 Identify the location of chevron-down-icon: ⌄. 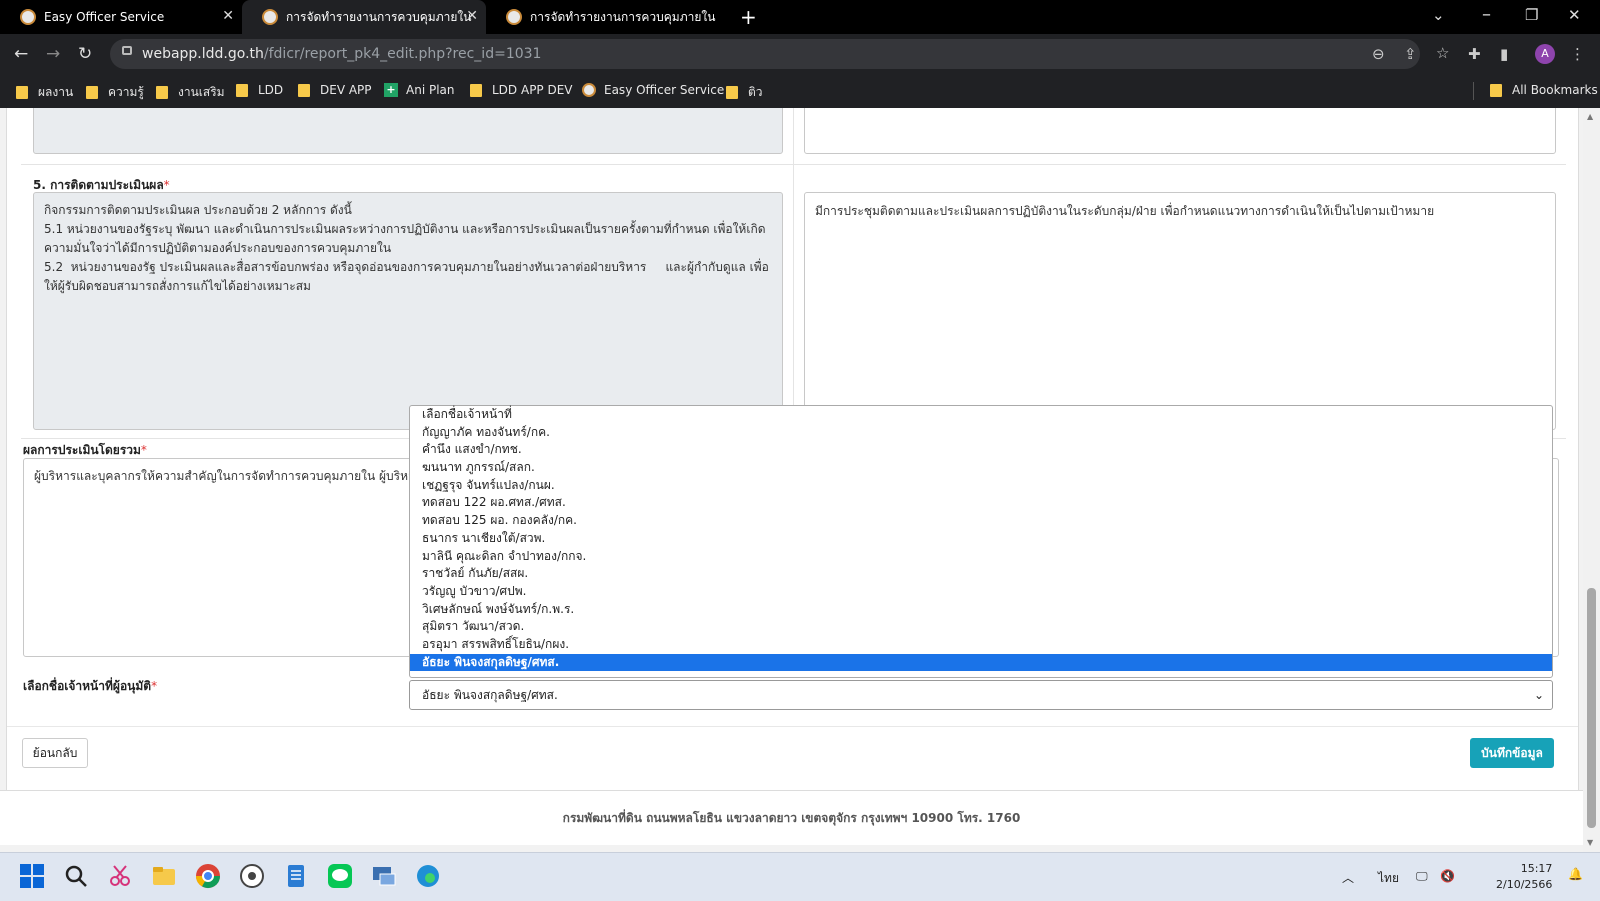
(1538, 695).